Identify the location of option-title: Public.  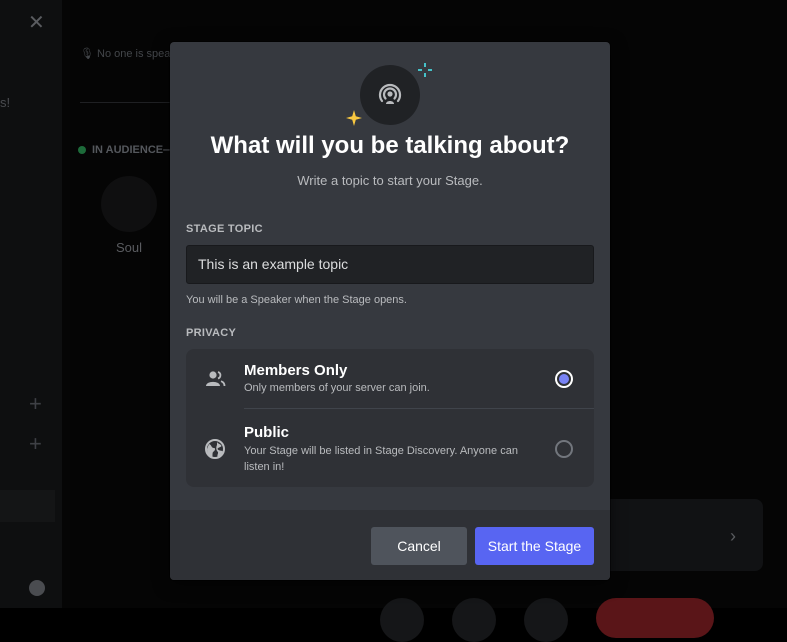
(267, 432).